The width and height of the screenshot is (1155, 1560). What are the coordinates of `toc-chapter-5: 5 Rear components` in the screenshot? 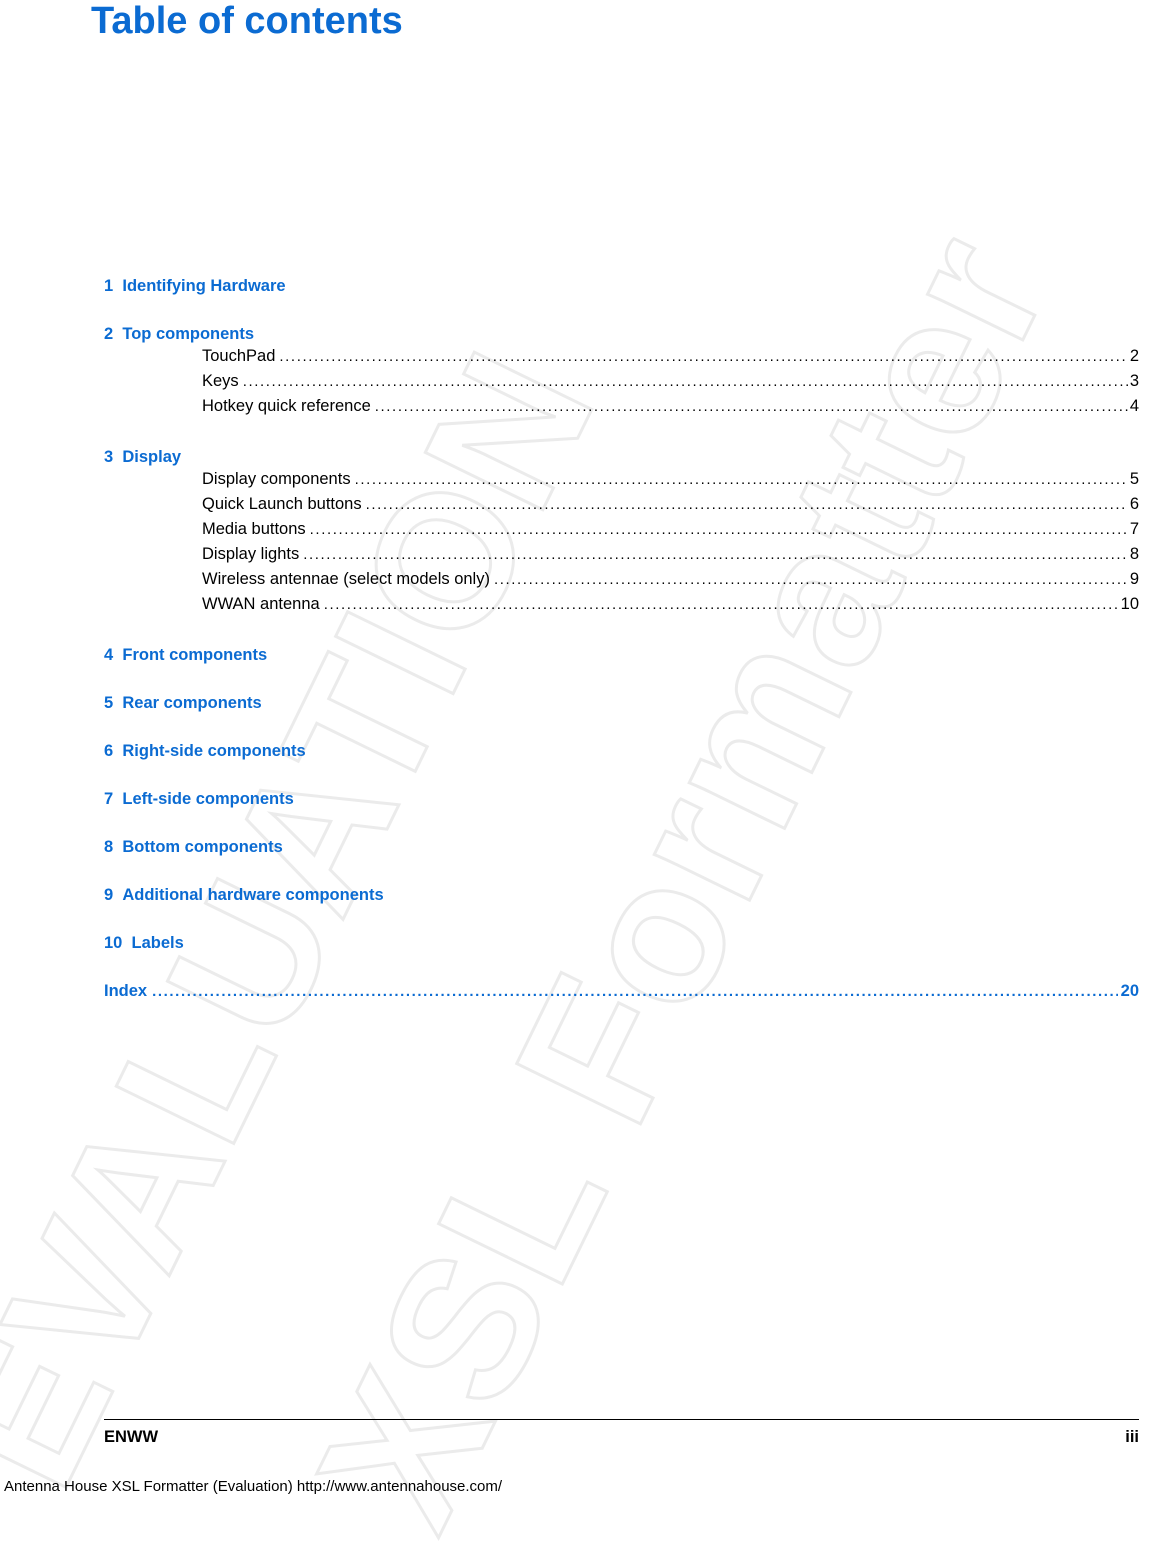 It's located at (621, 703).